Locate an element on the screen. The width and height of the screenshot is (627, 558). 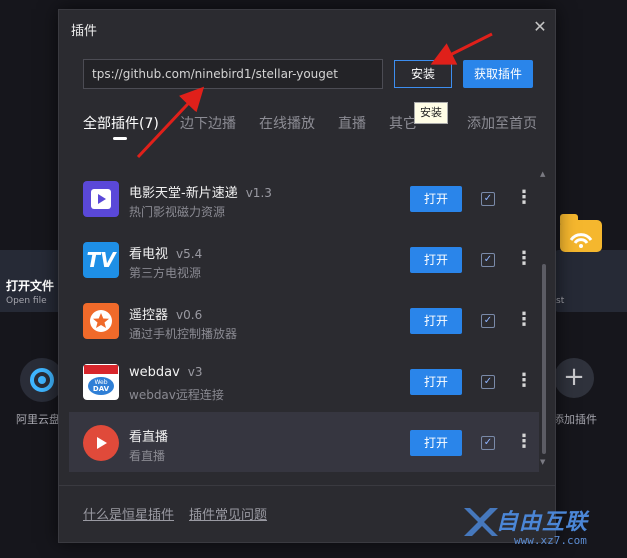
plugin-name: 电影天堂-新片速递 v1.3 is located at coordinates (200, 191).